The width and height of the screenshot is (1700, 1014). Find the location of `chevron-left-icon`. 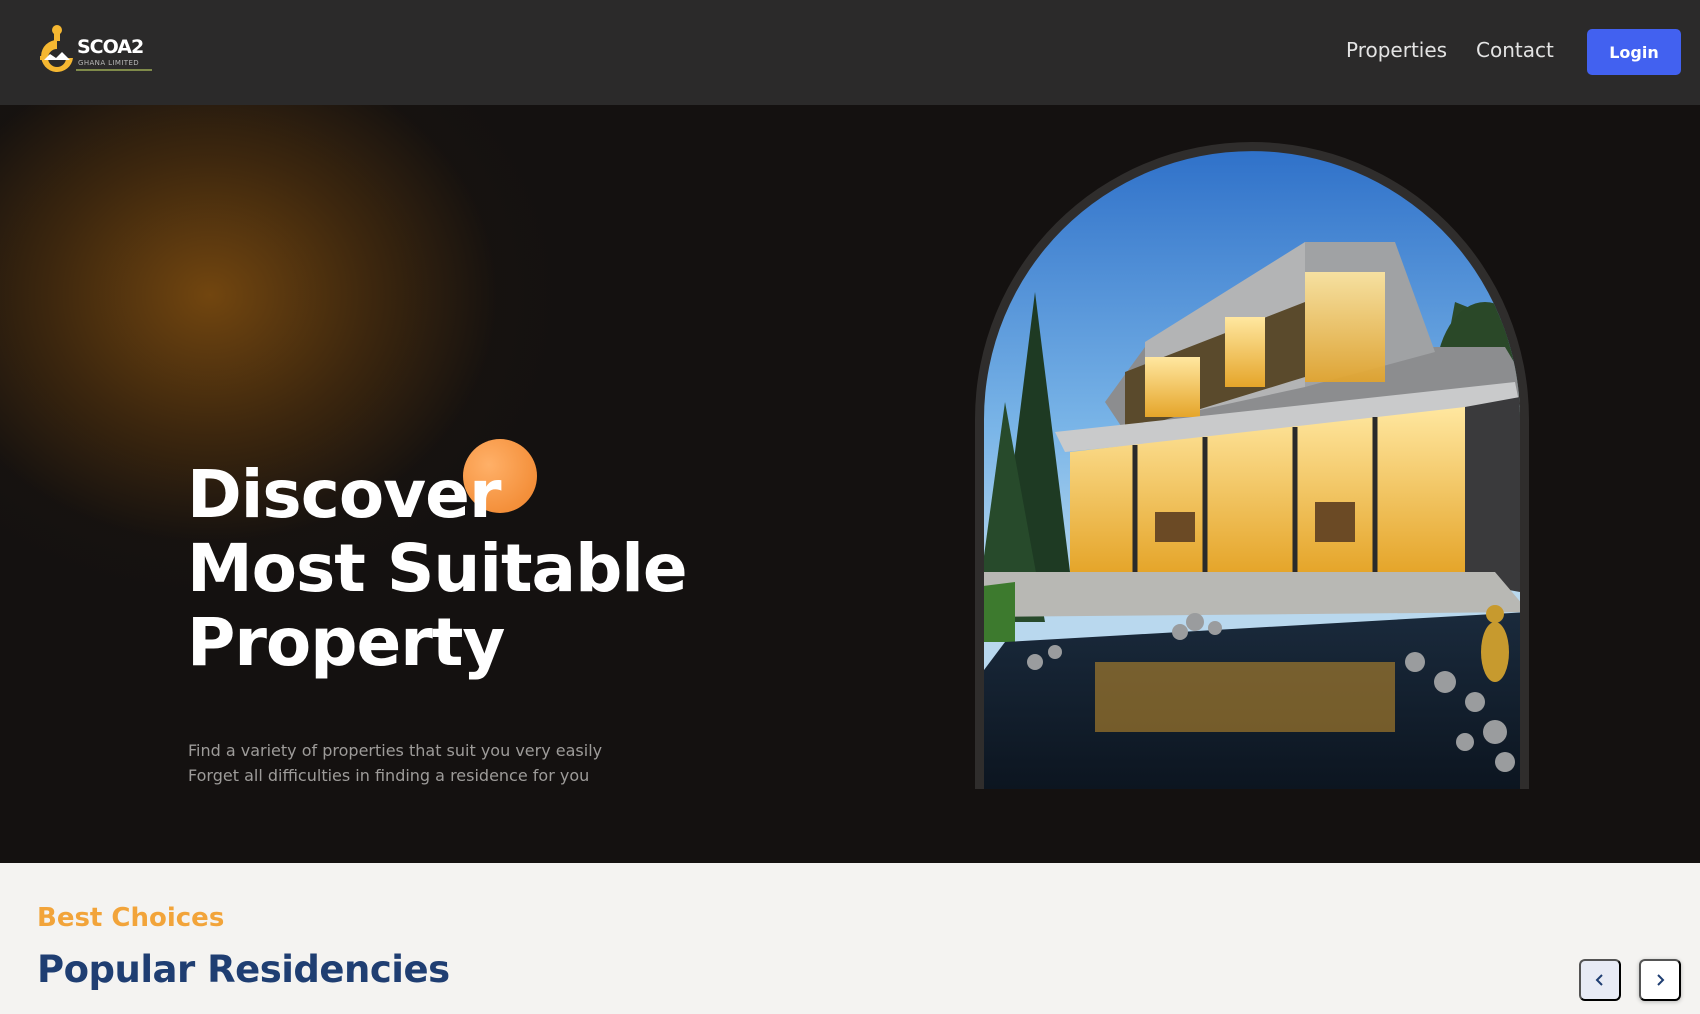

chevron-left-icon is located at coordinates (1599, 980).